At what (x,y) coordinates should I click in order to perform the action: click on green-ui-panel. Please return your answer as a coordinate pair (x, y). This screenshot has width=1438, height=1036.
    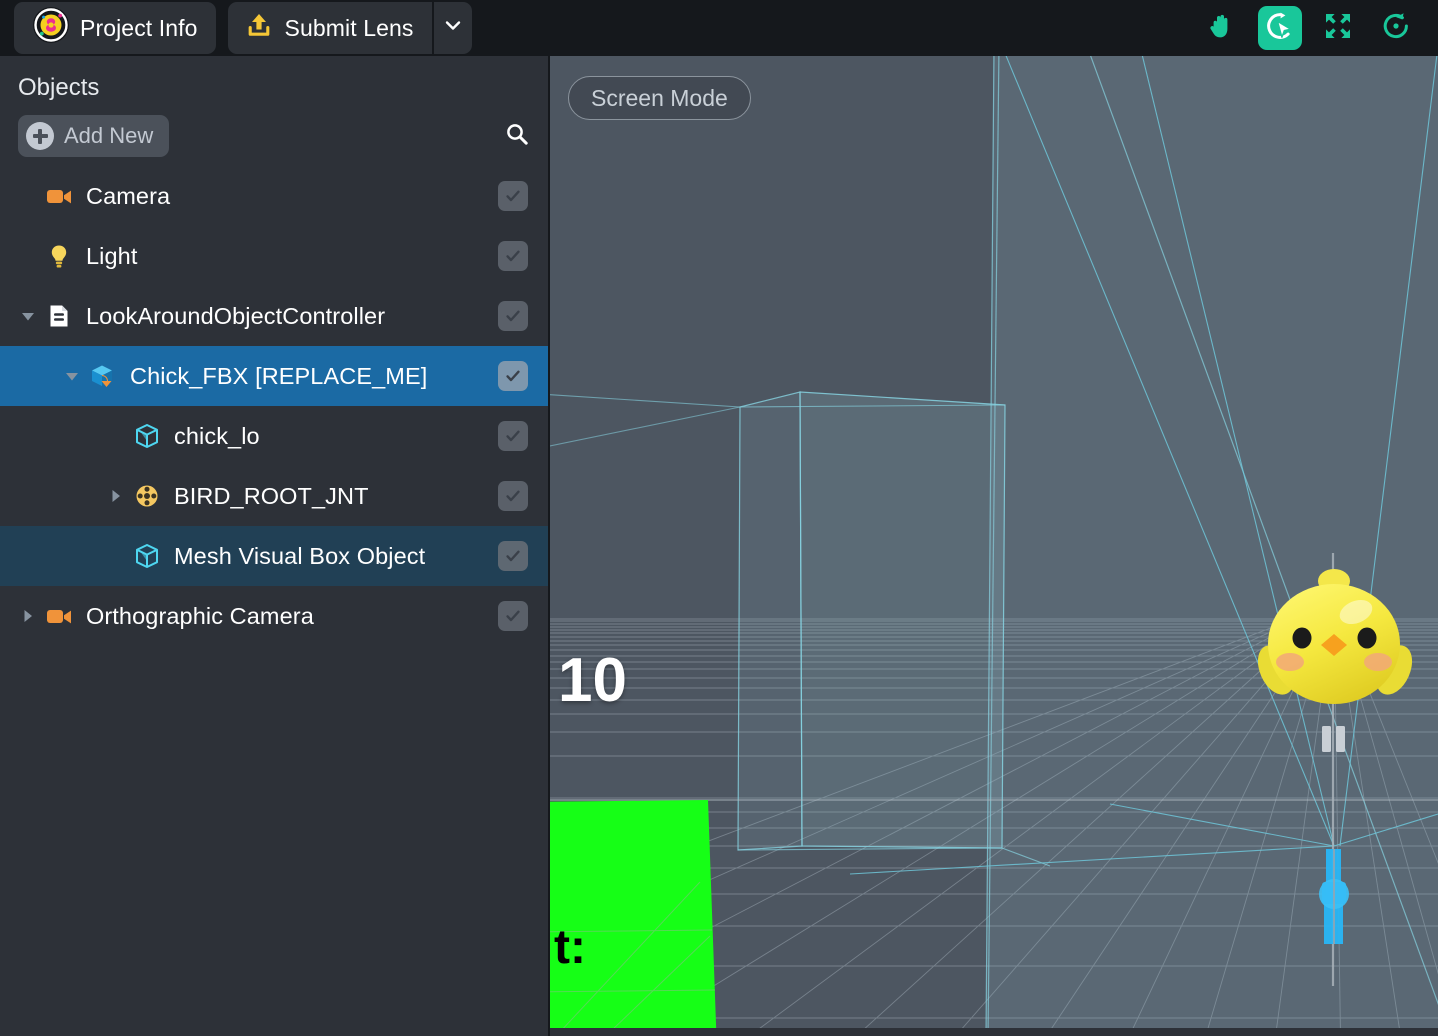
    Looking at the image, I should click on (633, 918).